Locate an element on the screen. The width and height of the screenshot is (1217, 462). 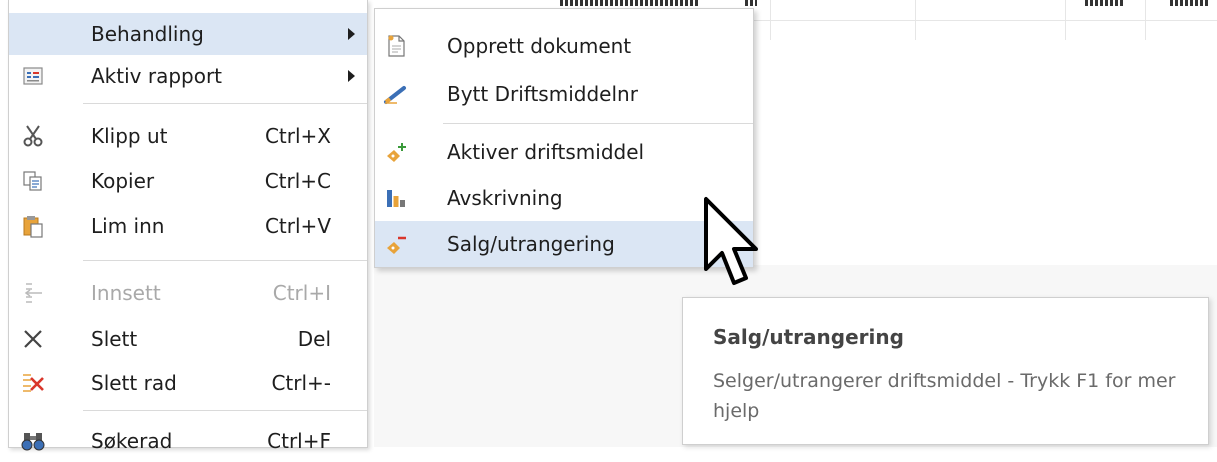
menu-item-aktiv-rapport: Aktiv rapport is located at coordinates (188, 76).